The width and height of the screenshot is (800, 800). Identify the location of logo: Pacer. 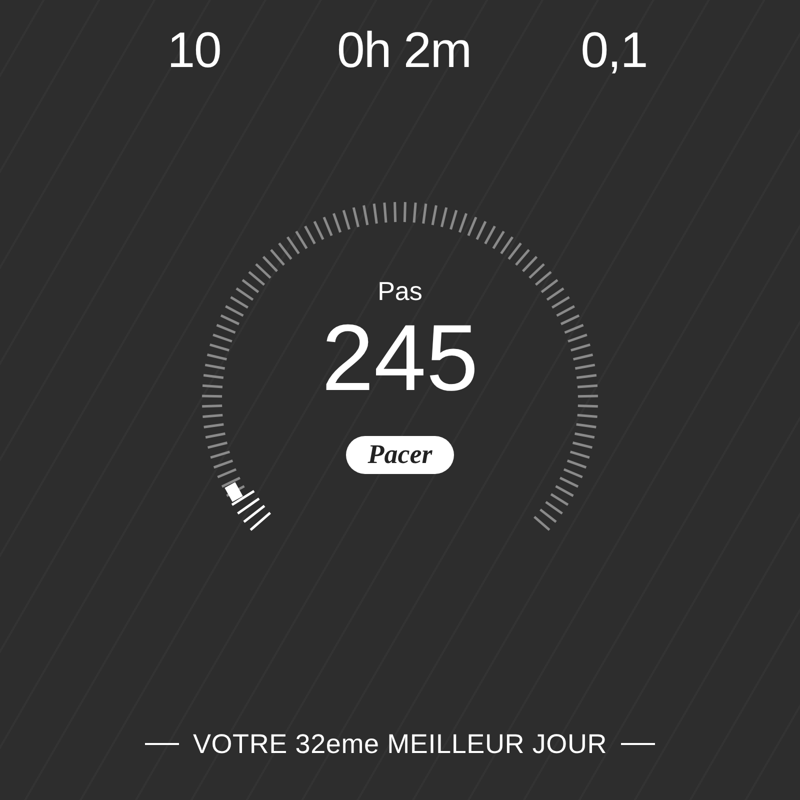
(400, 455).